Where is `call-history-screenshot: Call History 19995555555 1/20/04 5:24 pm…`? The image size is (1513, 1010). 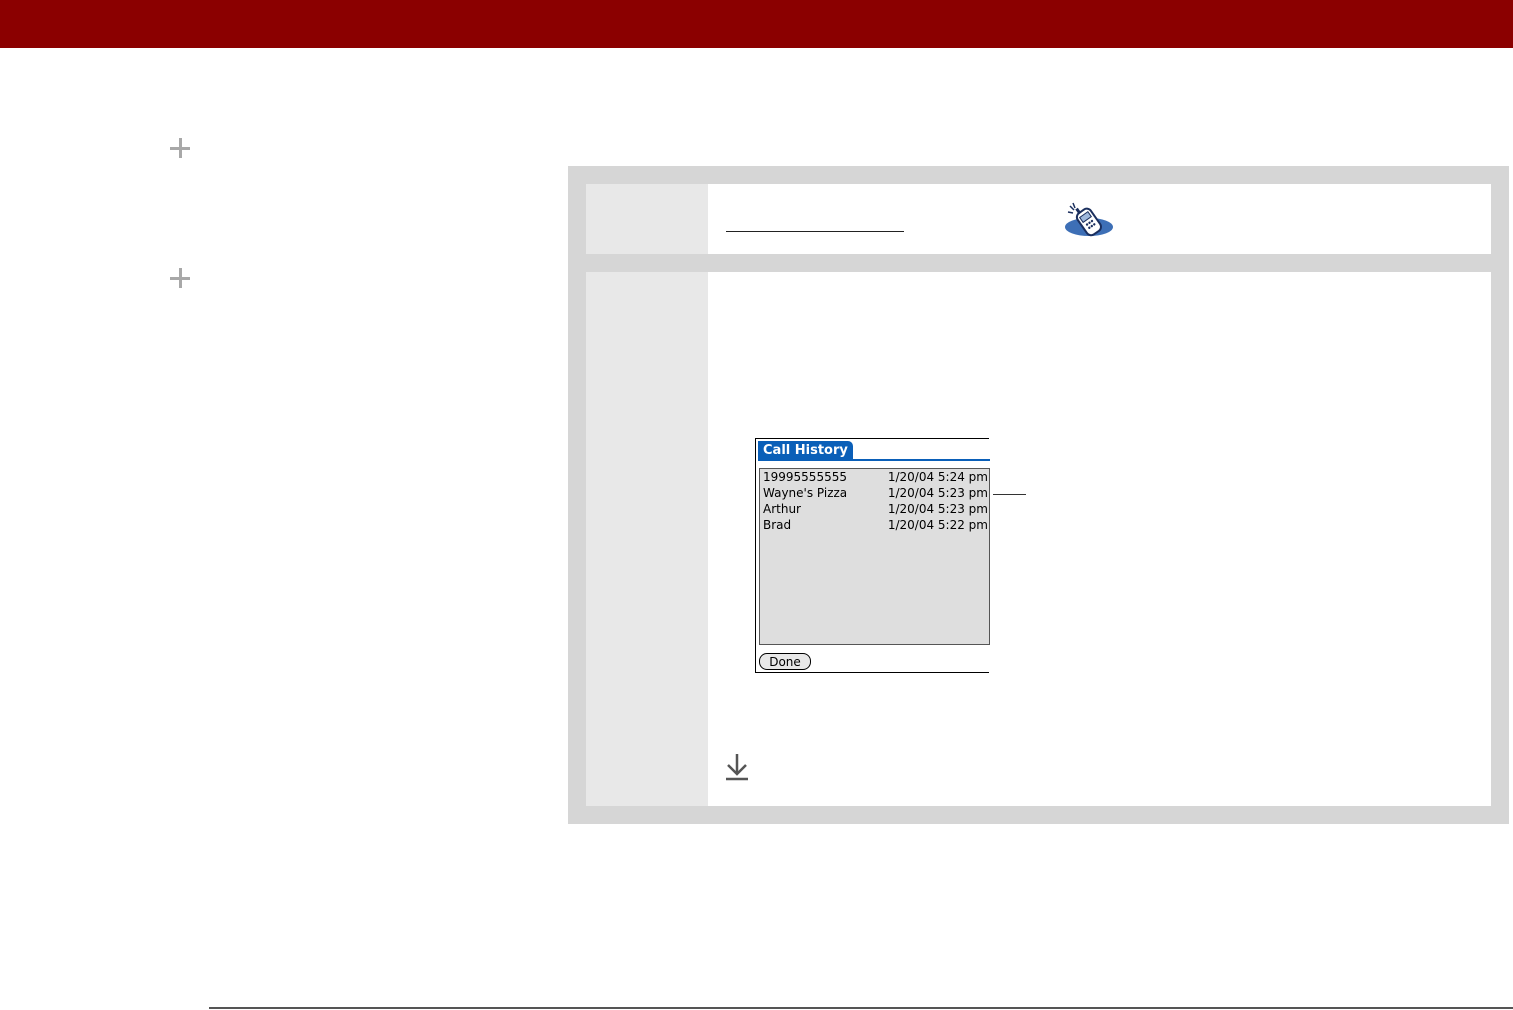 call-history-screenshot: Call History 19995555555 1/20/04 5:24 pm… is located at coordinates (872, 555).